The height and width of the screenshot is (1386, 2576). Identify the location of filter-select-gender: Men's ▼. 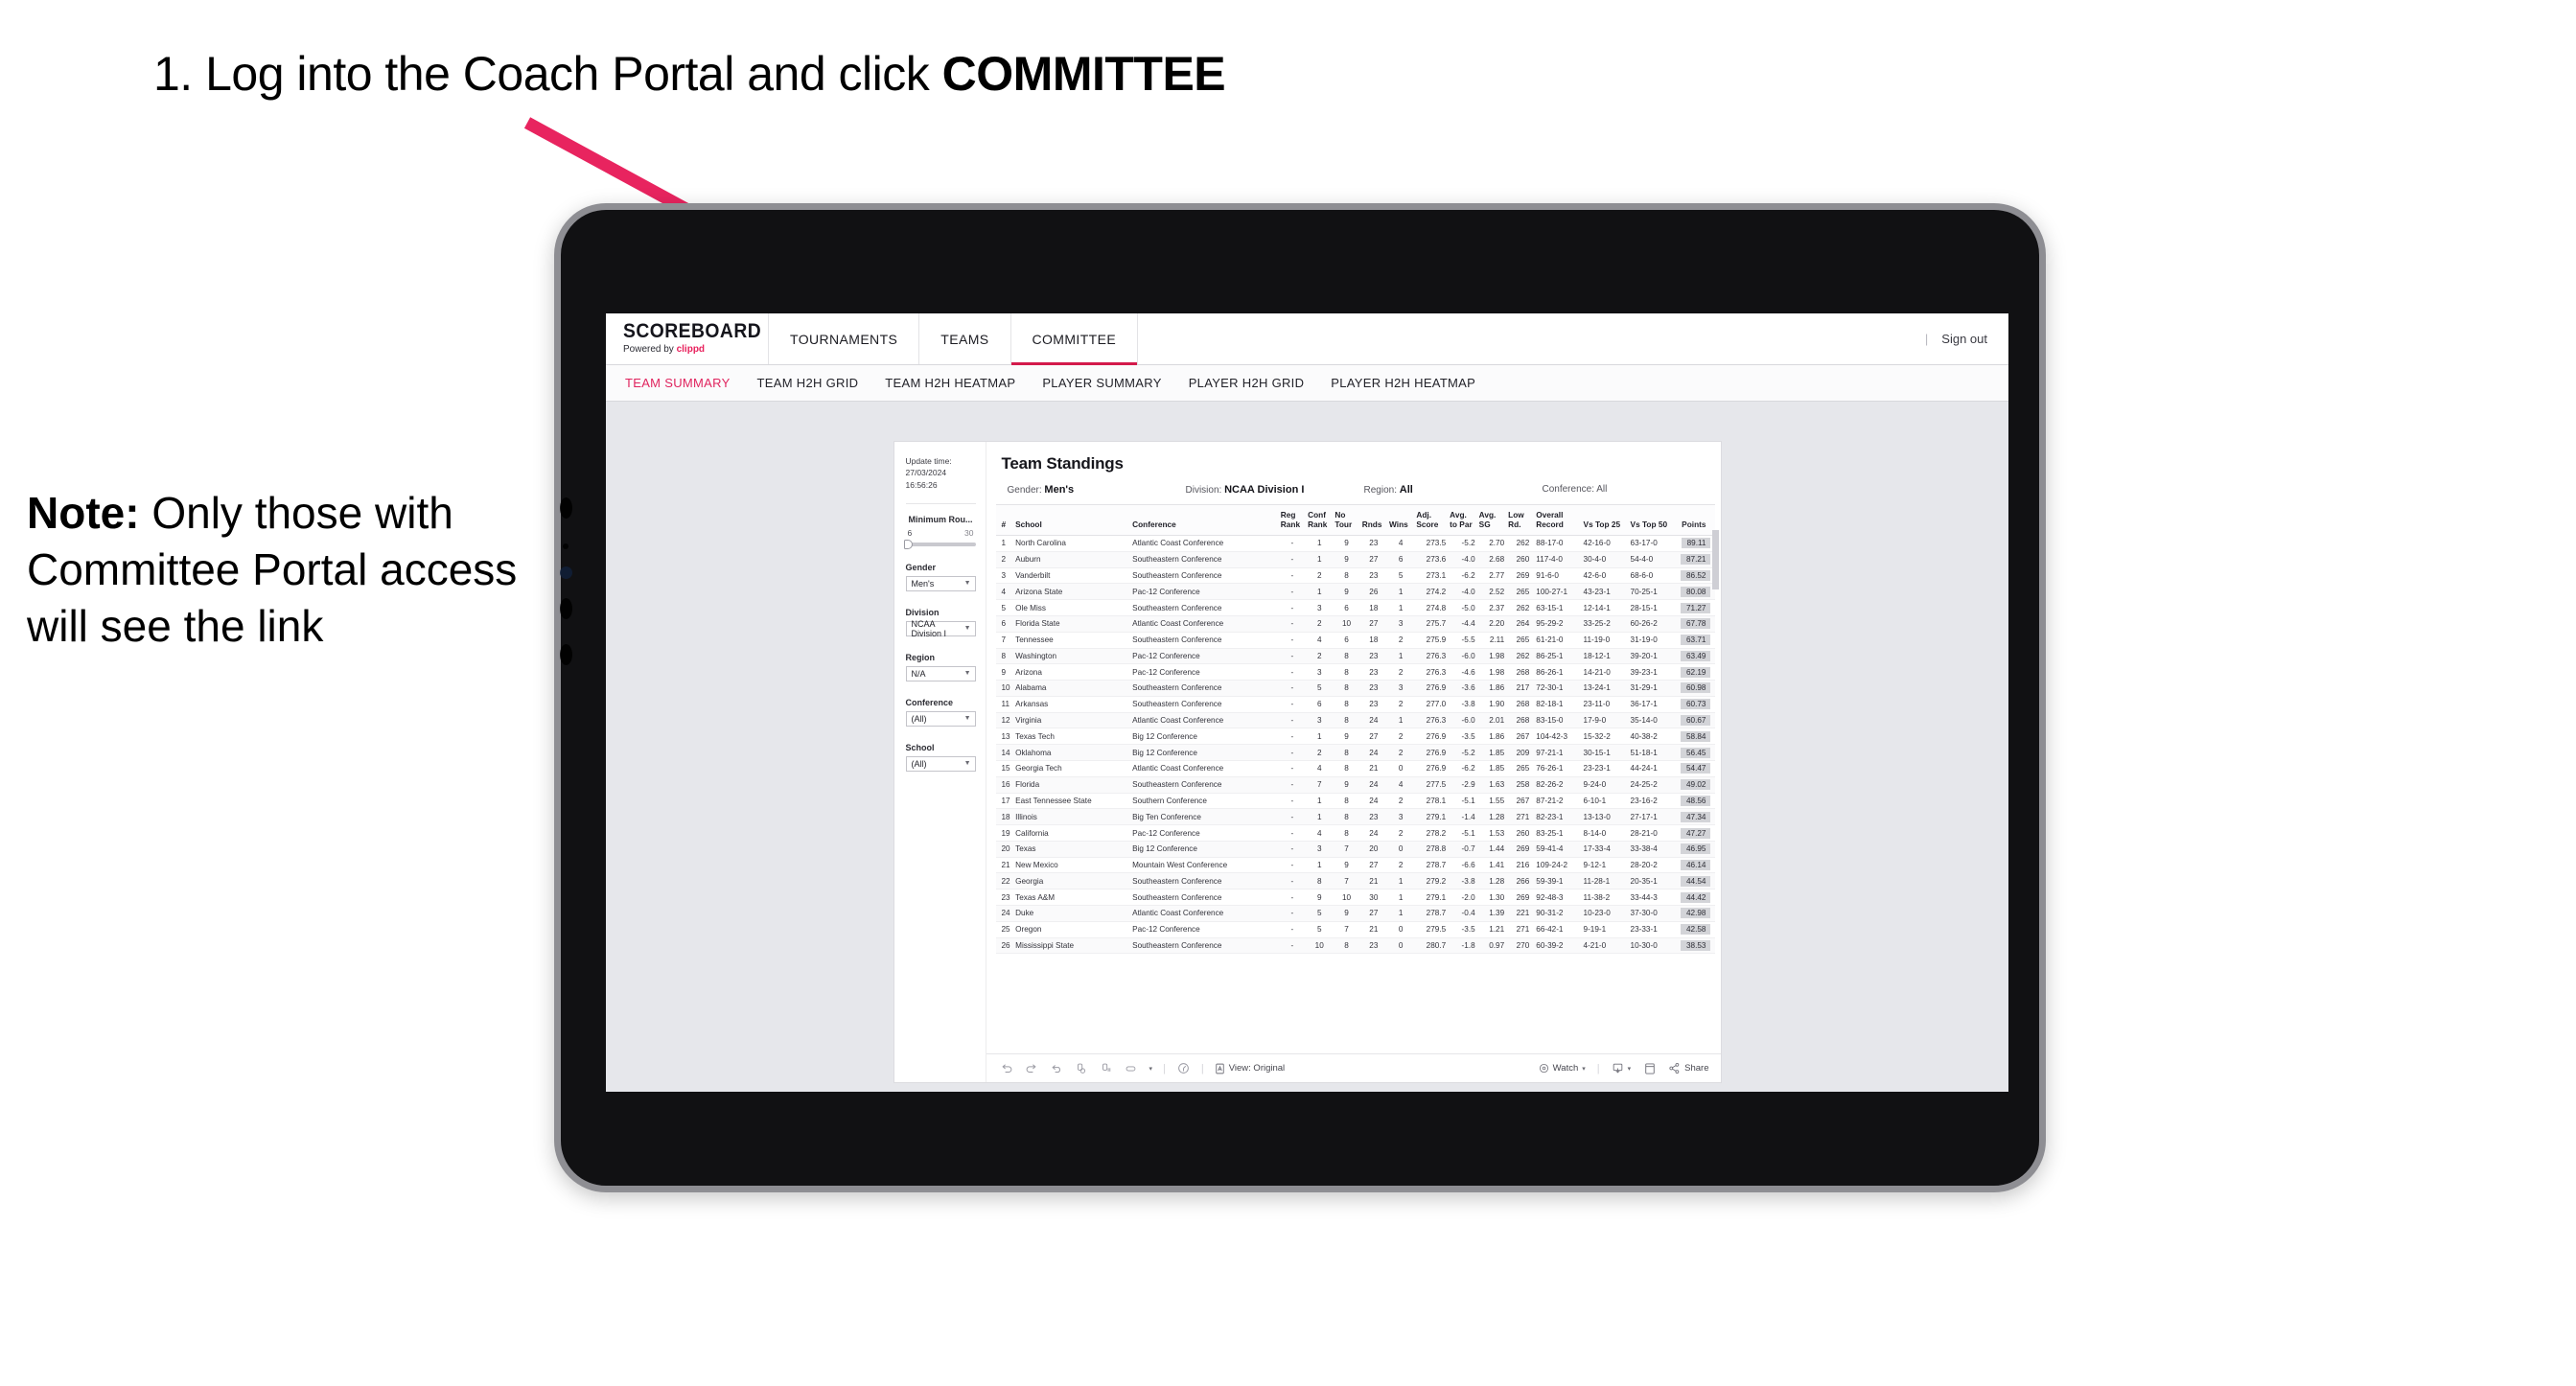
(941, 583).